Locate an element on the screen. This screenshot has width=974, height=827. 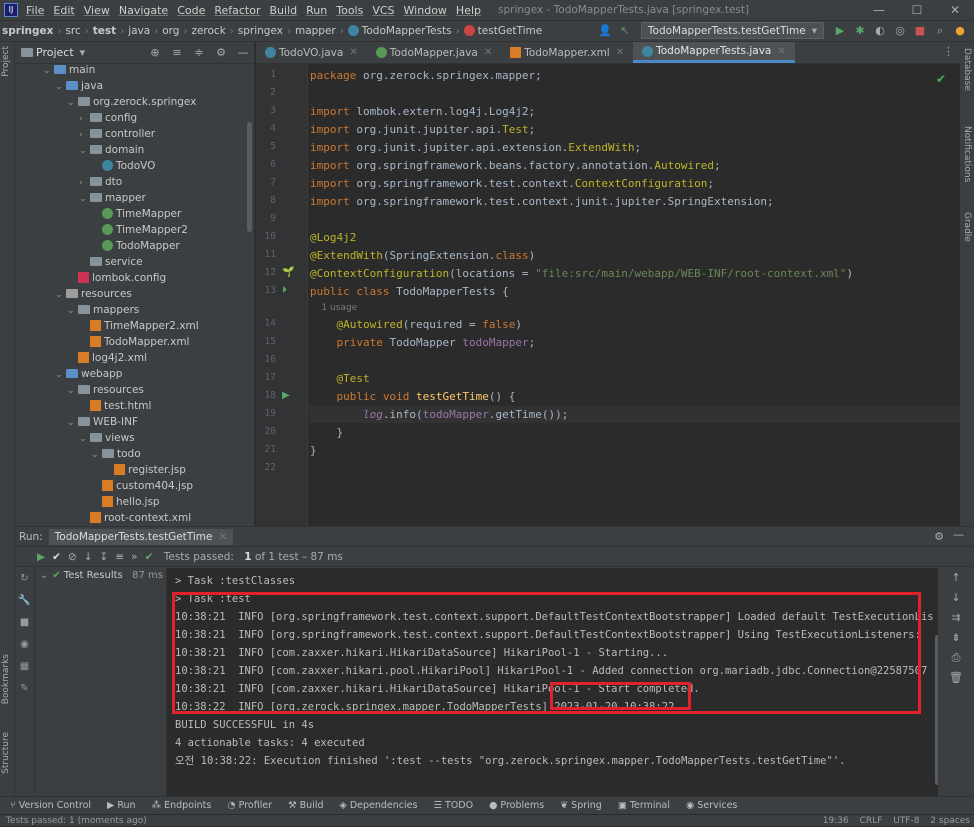
code-line: @Test is located at coordinates (340, 378).